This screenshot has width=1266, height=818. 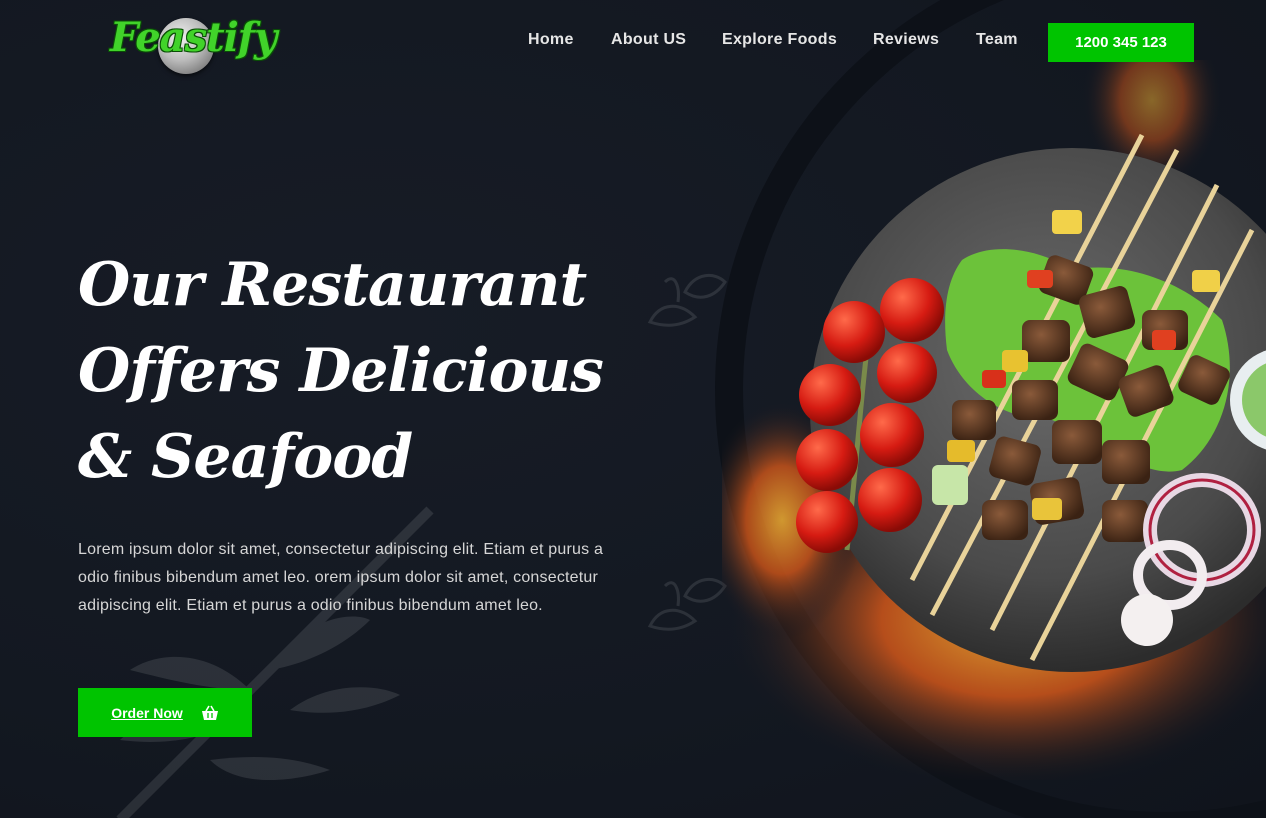 What do you see at coordinates (779, 40) in the screenshot?
I see `nav-item-explore-foods: Explore Foods` at bounding box center [779, 40].